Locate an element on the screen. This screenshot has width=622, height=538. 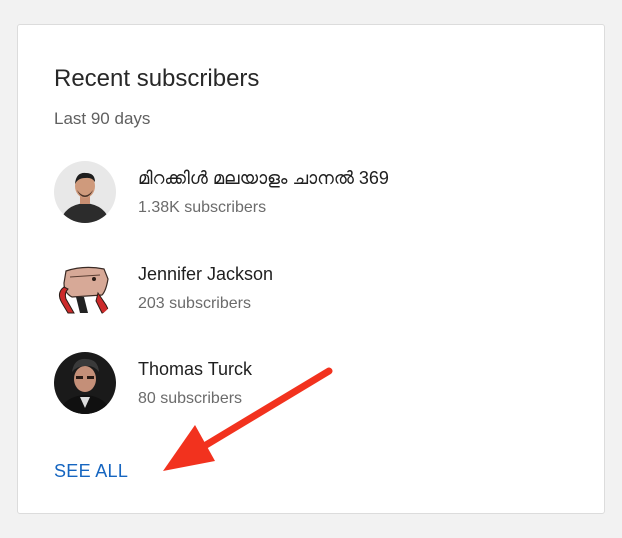
subscriber-count: 203 subscribers is located at coordinates (194, 303).